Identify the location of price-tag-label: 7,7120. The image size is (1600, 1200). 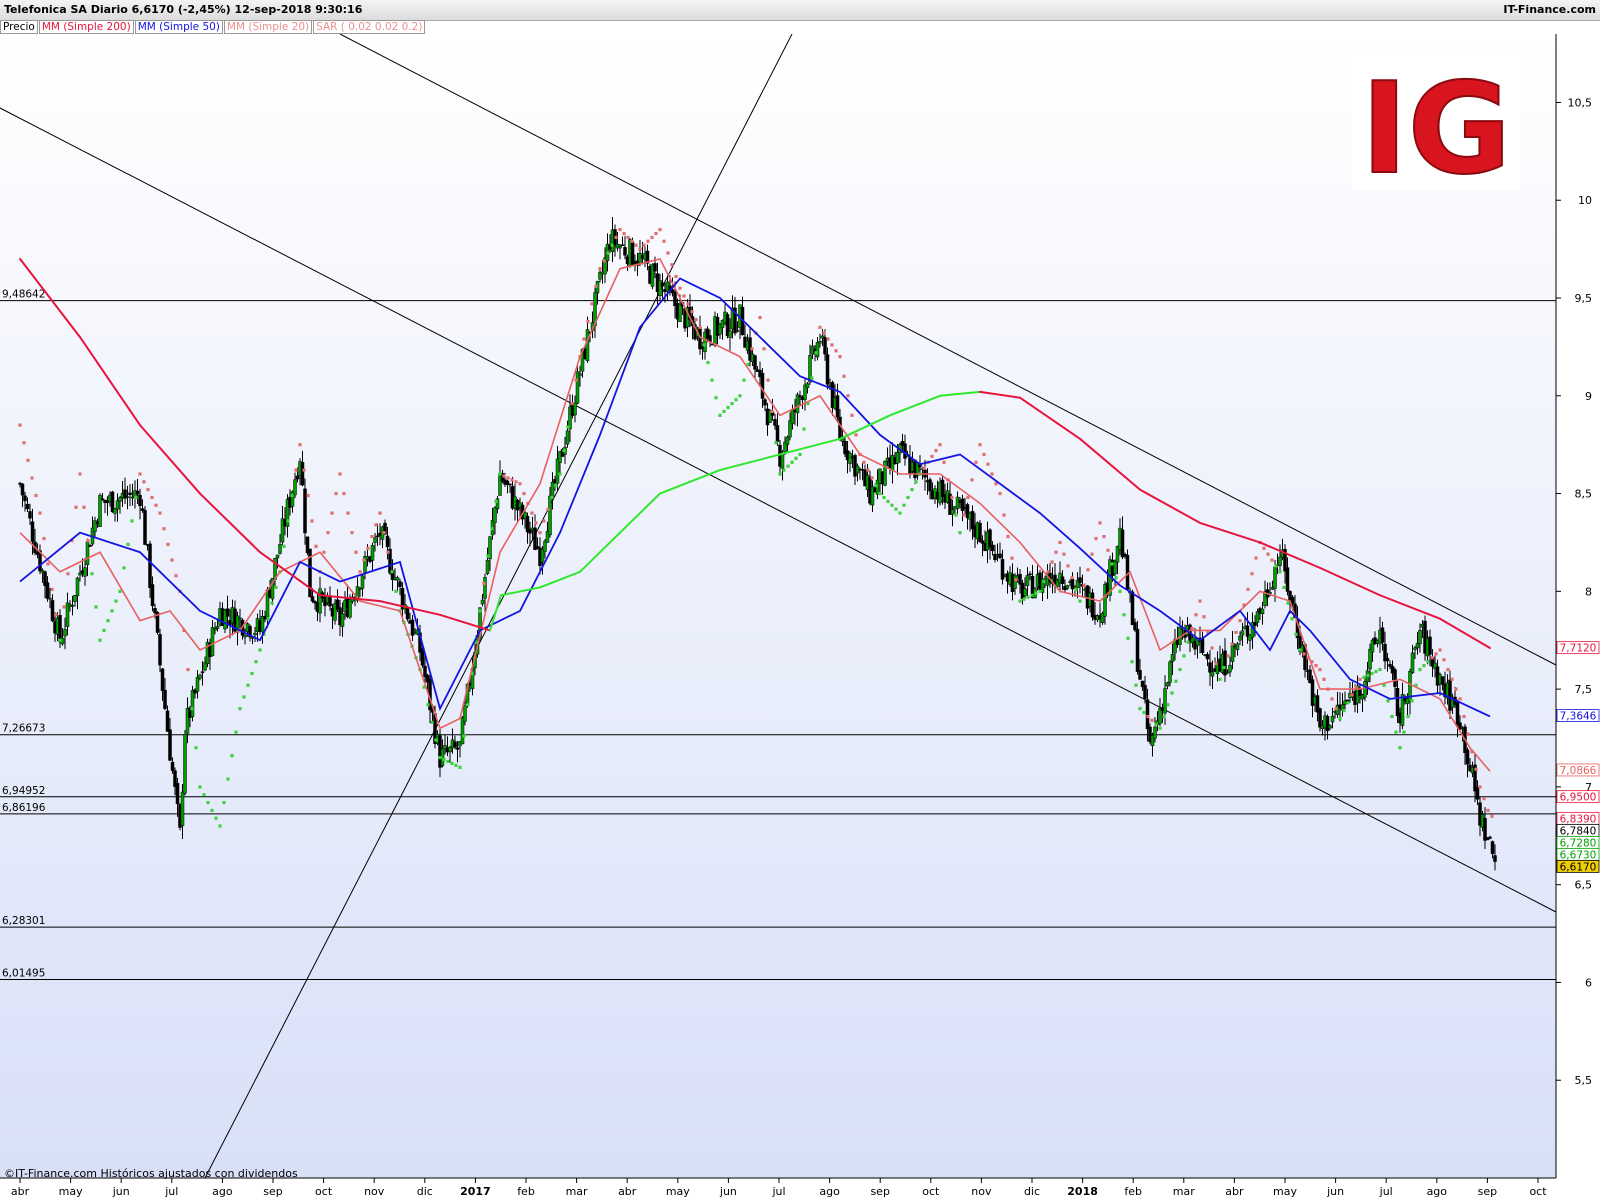
(1578, 649).